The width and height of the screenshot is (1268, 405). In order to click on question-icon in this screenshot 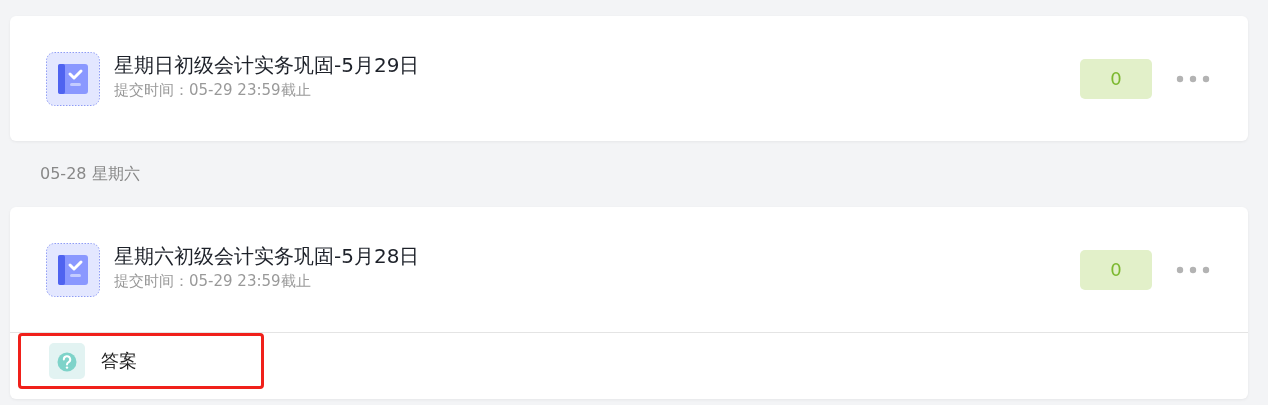, I will do `click(67, 361)`.